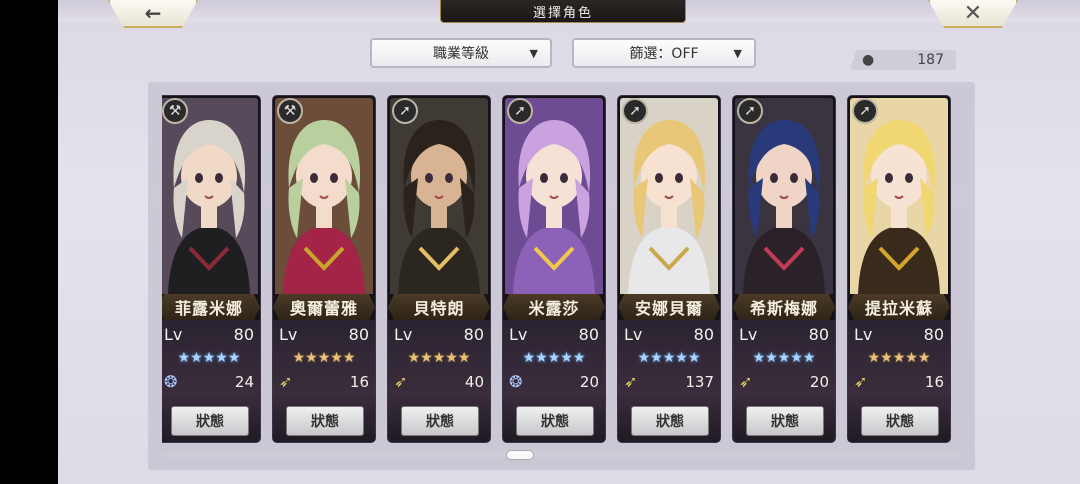  What do you see at coordinates (899, 307) in the screenshot?
I see `character-name: 提拉米蘇` at bounding box center [899, 307].